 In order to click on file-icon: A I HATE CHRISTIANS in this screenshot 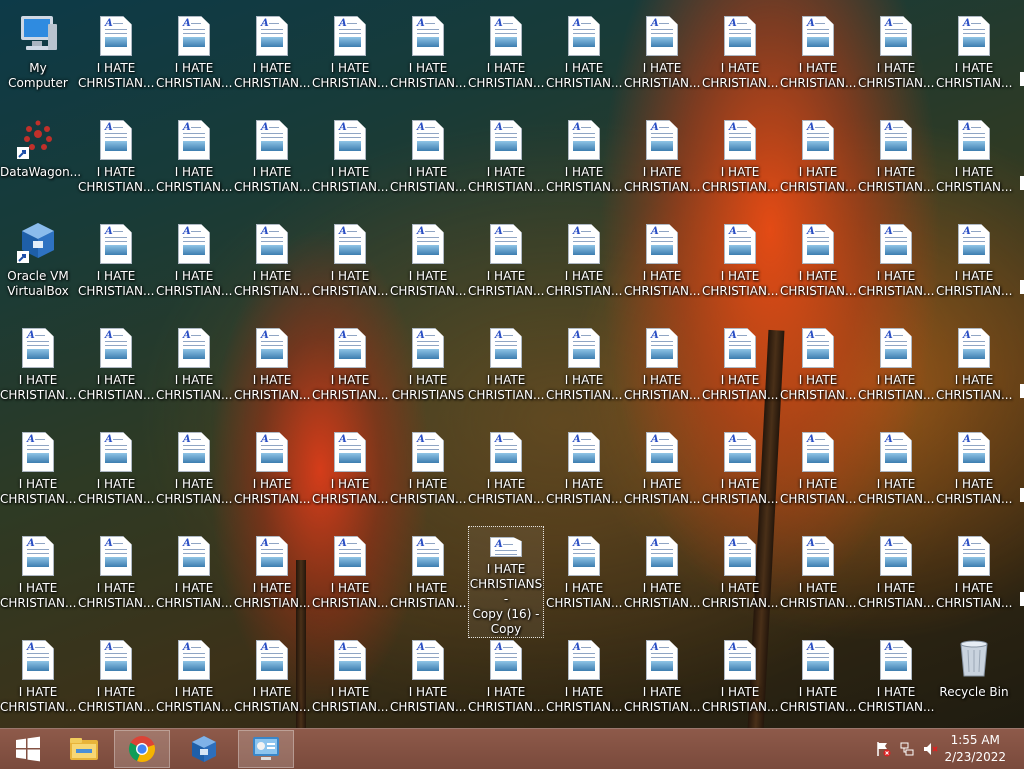, I will do `click(428, 368)`.